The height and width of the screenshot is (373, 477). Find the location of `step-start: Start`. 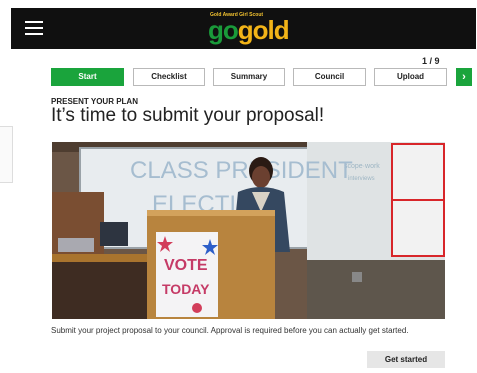

step-start: Start is located at coordinates (87, 77).